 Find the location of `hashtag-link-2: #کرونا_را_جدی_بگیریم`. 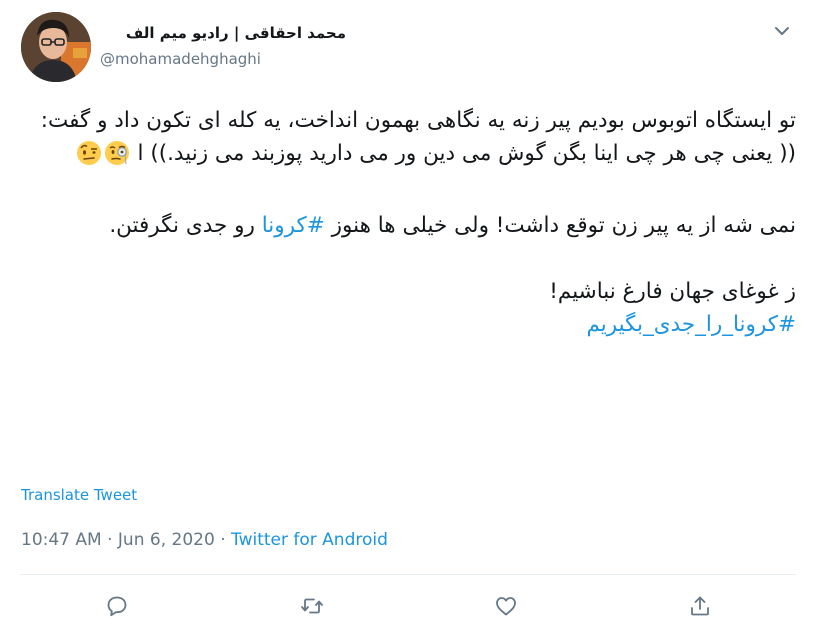

hashtag-link-2: #کرونا_را_جدی_بگیریم is located at coordinates (691, 324).